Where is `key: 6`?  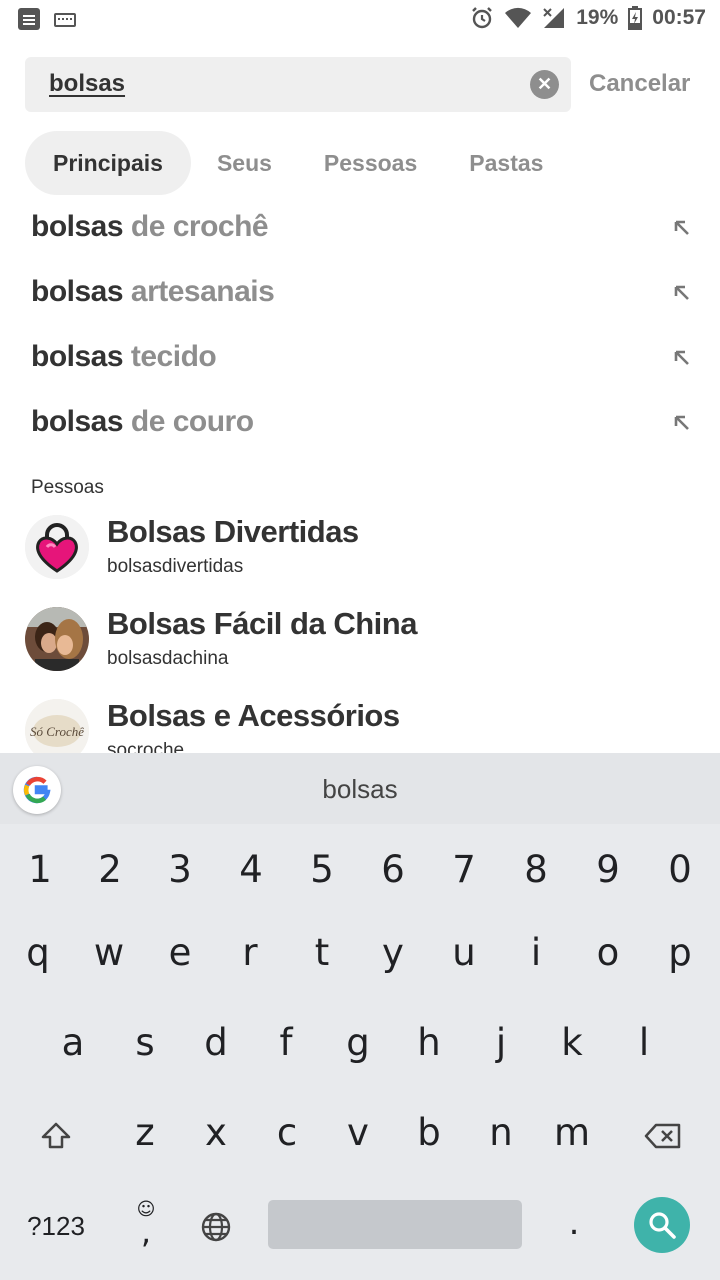 key: 6 is located at coordinates (393, 869).